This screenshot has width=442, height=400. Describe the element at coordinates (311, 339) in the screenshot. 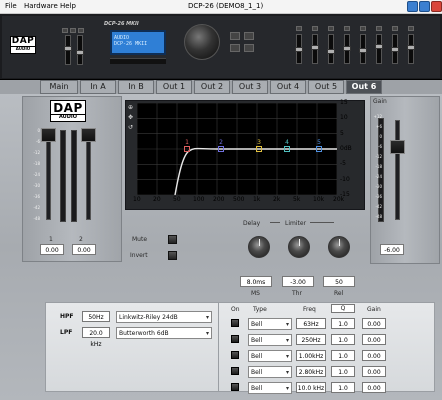

I see `eq-band-frequency: 250Hz` at that location.